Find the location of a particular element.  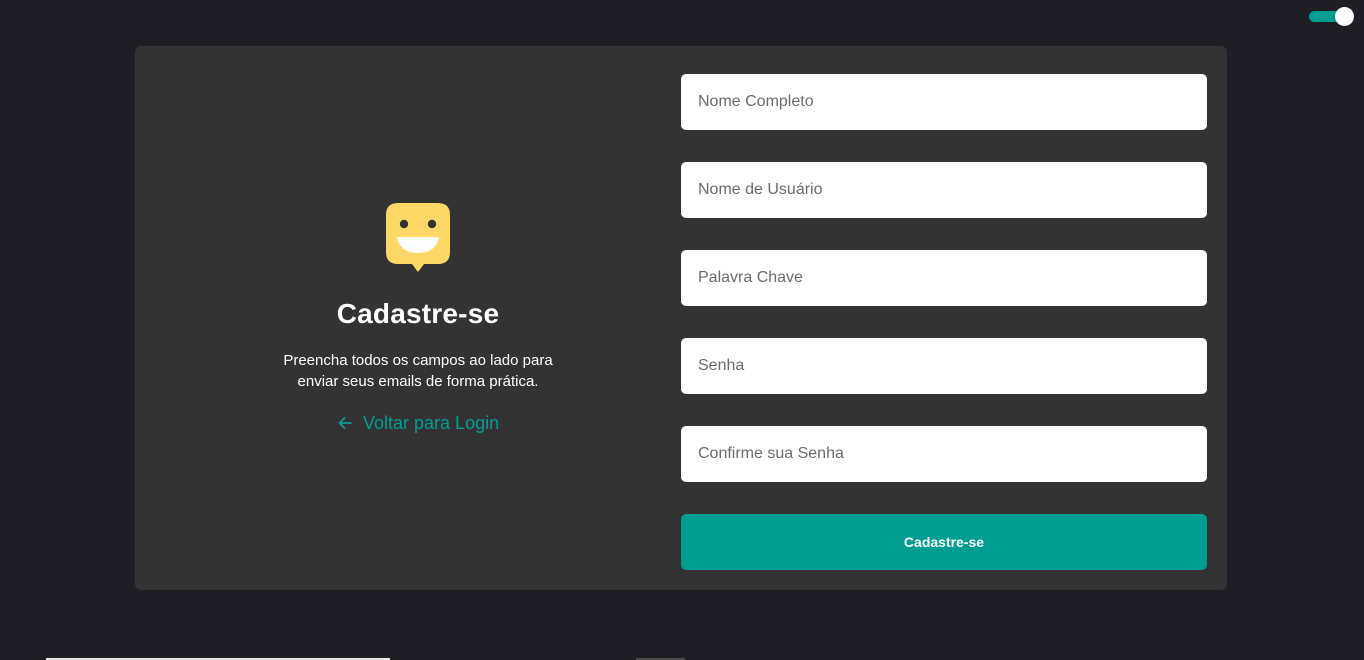

page-title: Cadastre-se is located at coordinates (418, 313).